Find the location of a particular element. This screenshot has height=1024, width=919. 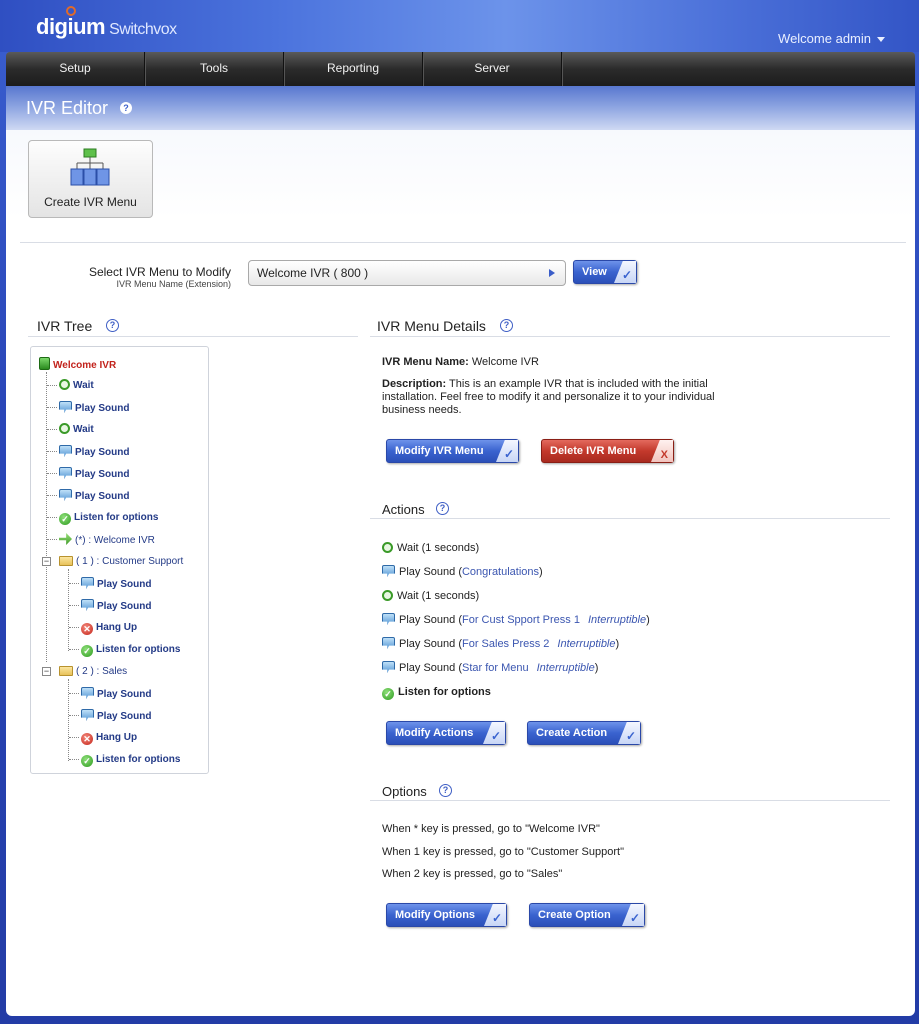

play-arrow-icon is located at coordinates (552, 273).